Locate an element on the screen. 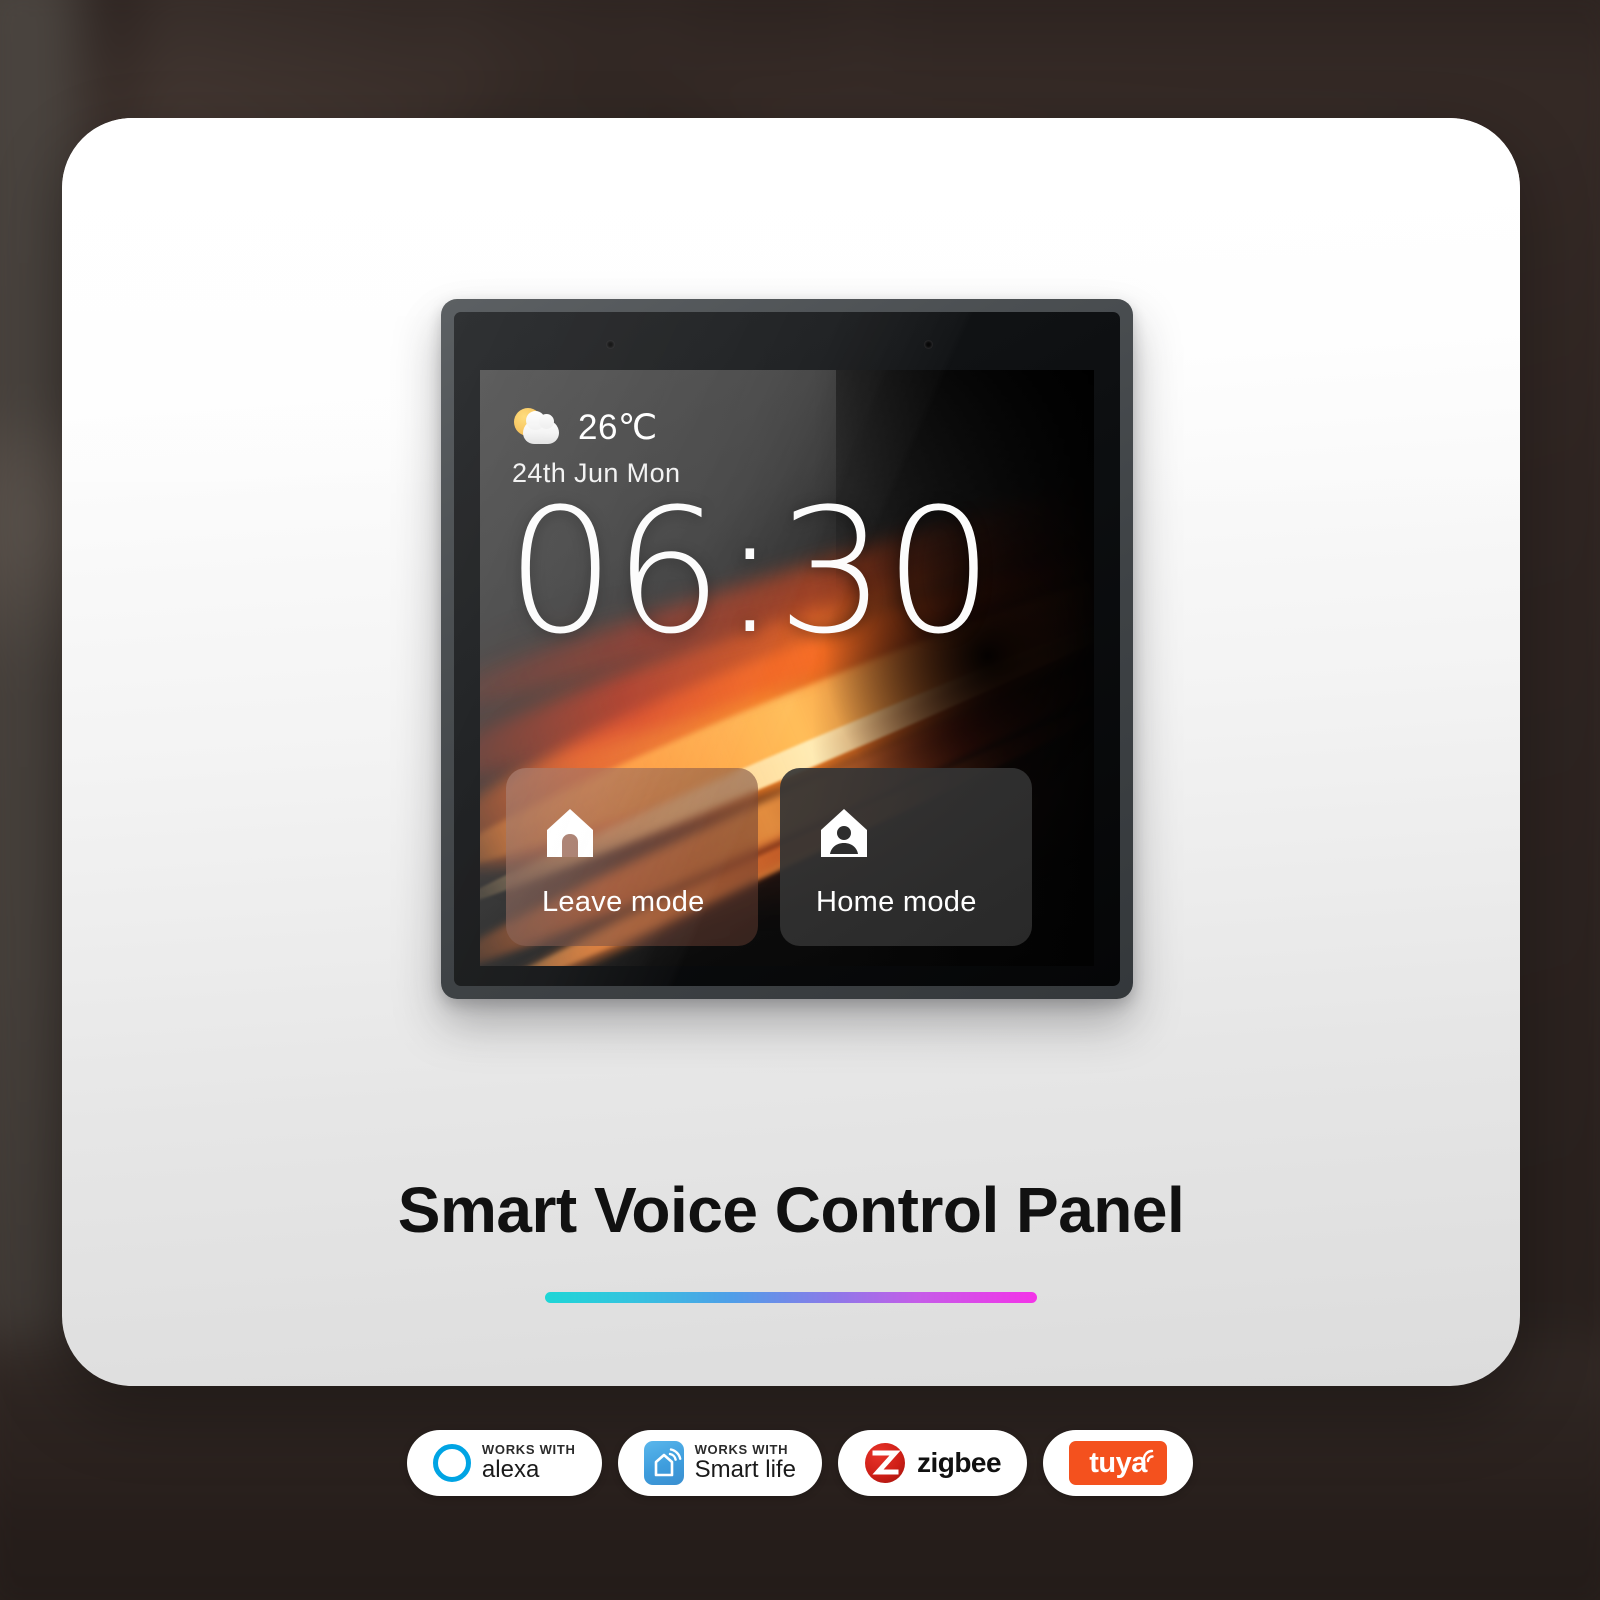 The width and height of the screenshot is (1600, 1600). cloud-icon is located at coordinates (541, 427).